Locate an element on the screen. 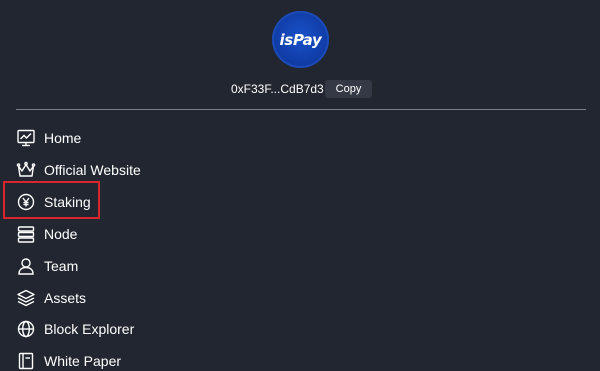 The image size is (600, 371). copy-button: Copy is located at coordinates (348, 89).